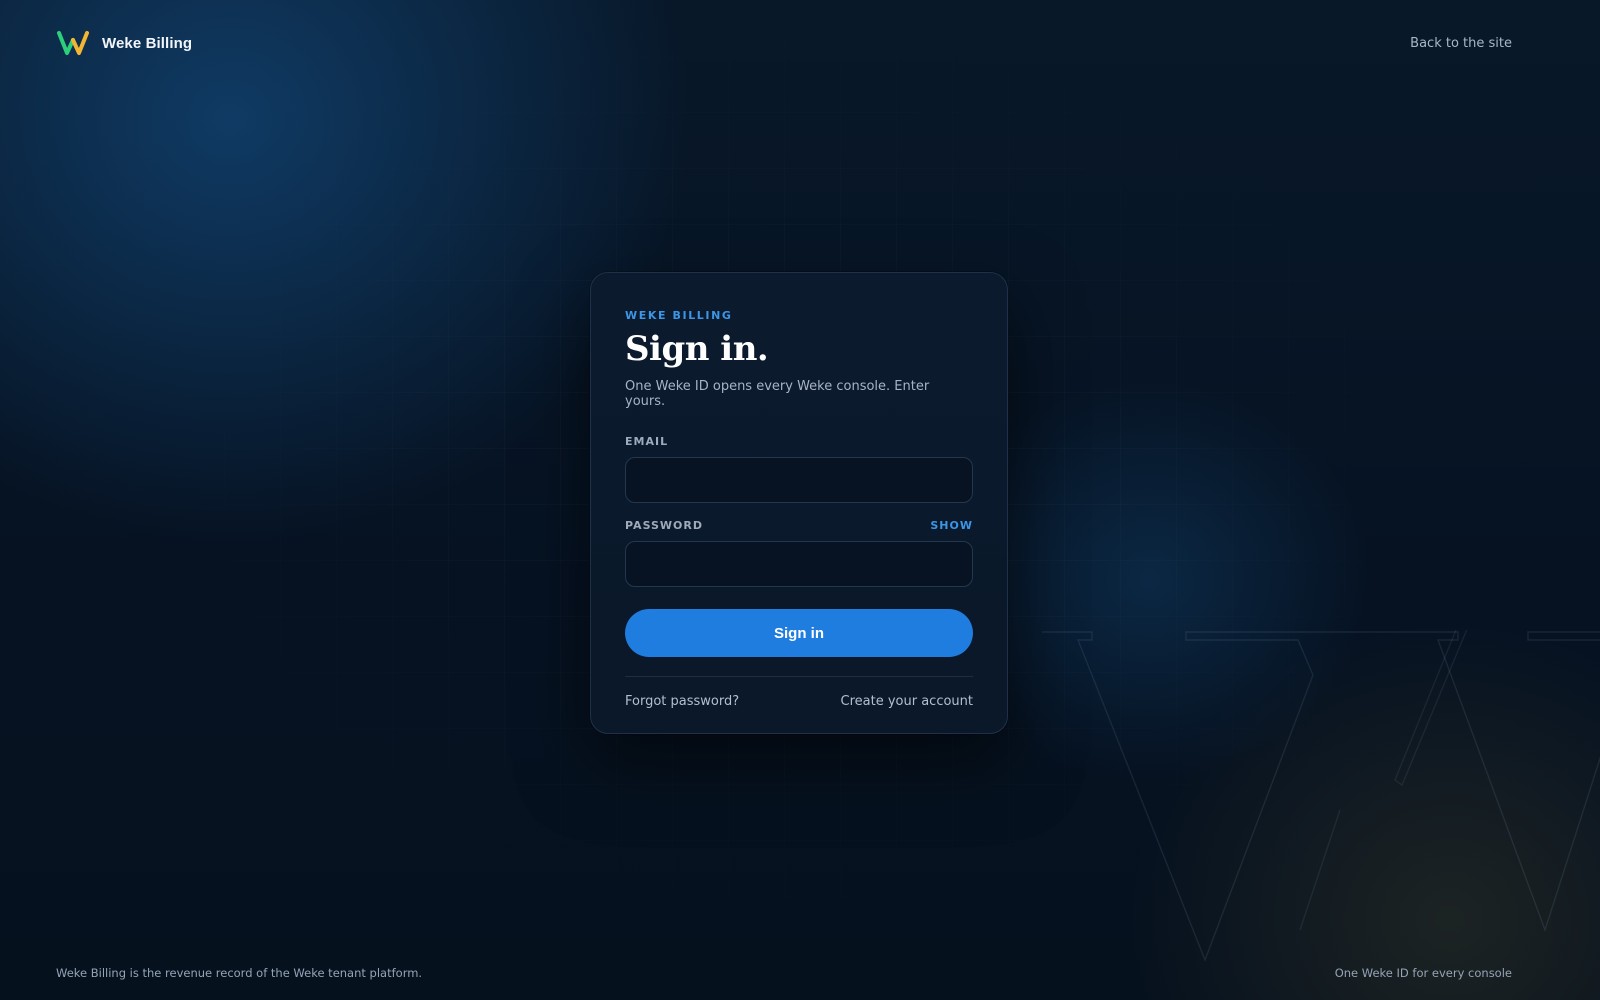 The width and height of the screenshot is (1600, 1000). What do you see at coordinates (679, 315) in the screenshot?
I see `card-eyebrow: WEKE BILLING` at bounding box center [679, 315].